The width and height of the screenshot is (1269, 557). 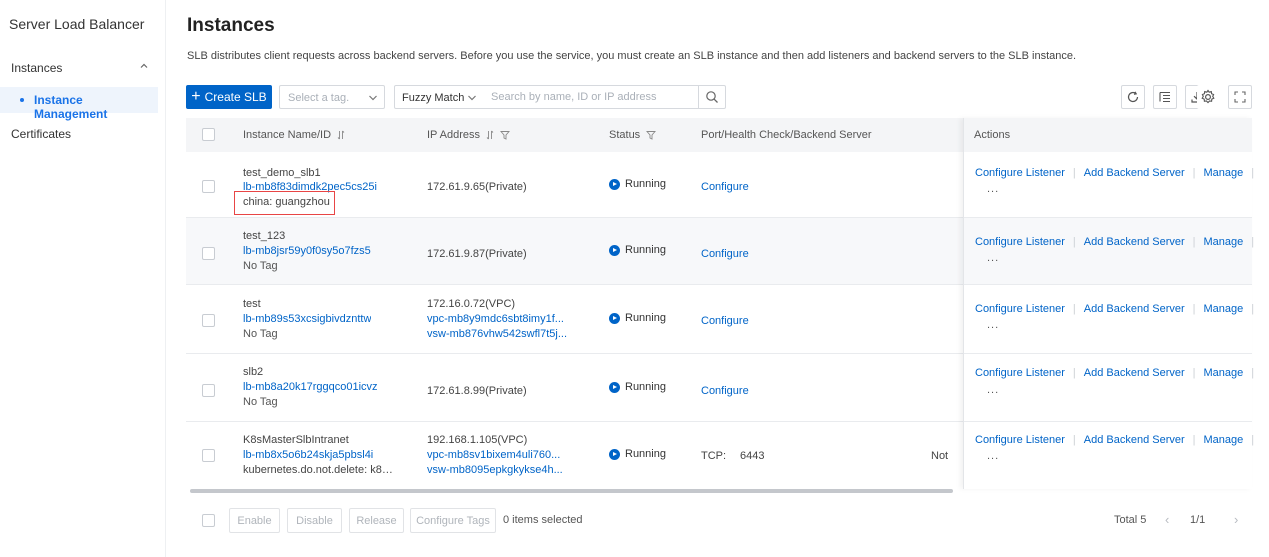 What do you see at coordinates (471, 304) in the screenshot?
I see `ip-address: 172.16.0.72(VPC)` at bounding box center [471, 304].